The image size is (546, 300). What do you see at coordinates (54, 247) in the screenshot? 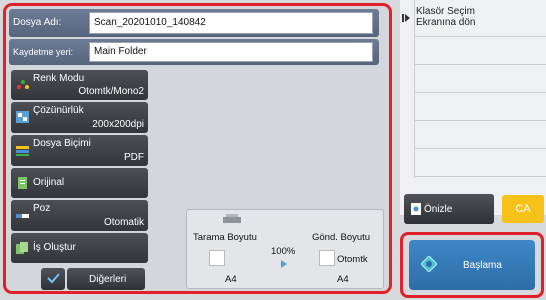
I see `job-build-label: İş Oluştur` at bounding box center [54, 247].